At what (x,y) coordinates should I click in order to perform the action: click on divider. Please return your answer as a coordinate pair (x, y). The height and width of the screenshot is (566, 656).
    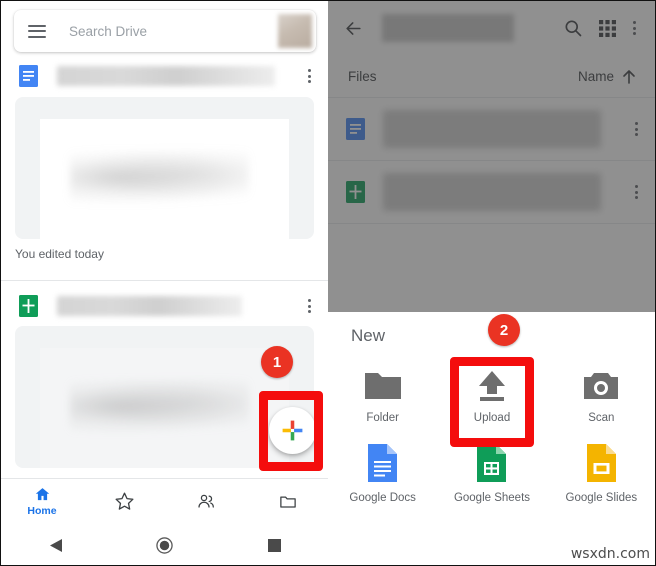
    Looking at the image, I should click on (164, 280).